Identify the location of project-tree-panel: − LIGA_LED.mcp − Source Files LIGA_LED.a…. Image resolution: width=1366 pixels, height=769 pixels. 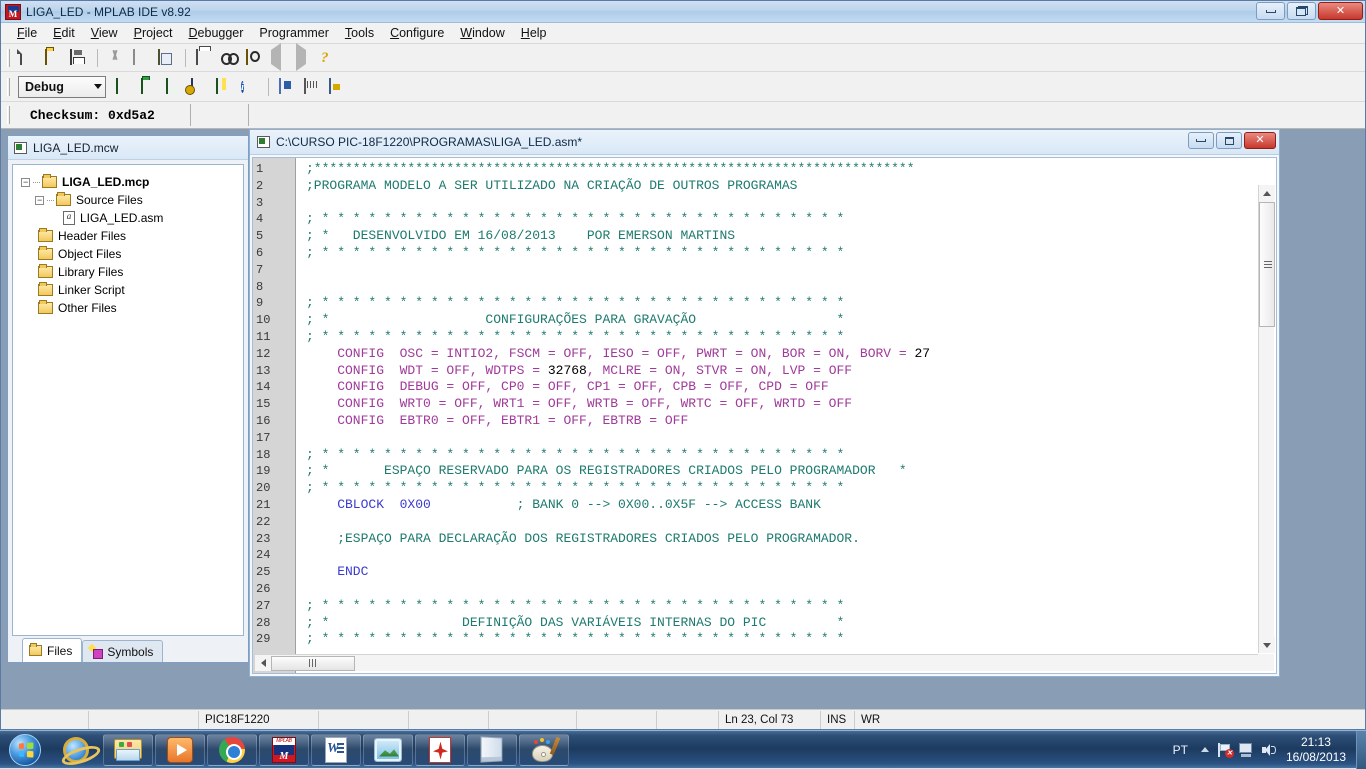
(128, 400).